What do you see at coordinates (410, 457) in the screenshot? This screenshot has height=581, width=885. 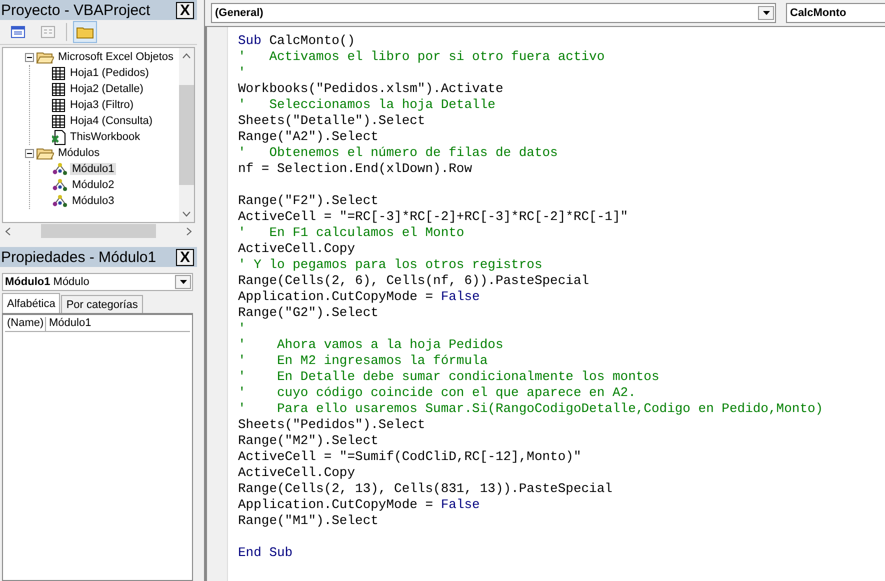 I see `code-line: ActiveCell = "=Sumif(CodCliD,RC[-12],Monto)"` at bounding box center [410, 457].